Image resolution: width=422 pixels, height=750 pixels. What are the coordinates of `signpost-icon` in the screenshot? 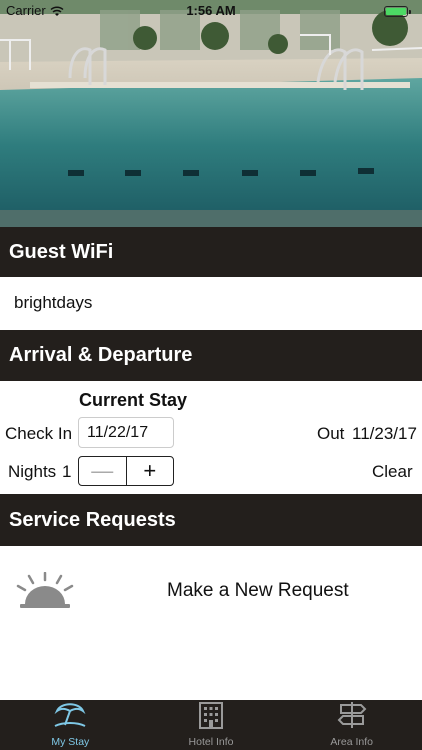 It's located at (352, 717).